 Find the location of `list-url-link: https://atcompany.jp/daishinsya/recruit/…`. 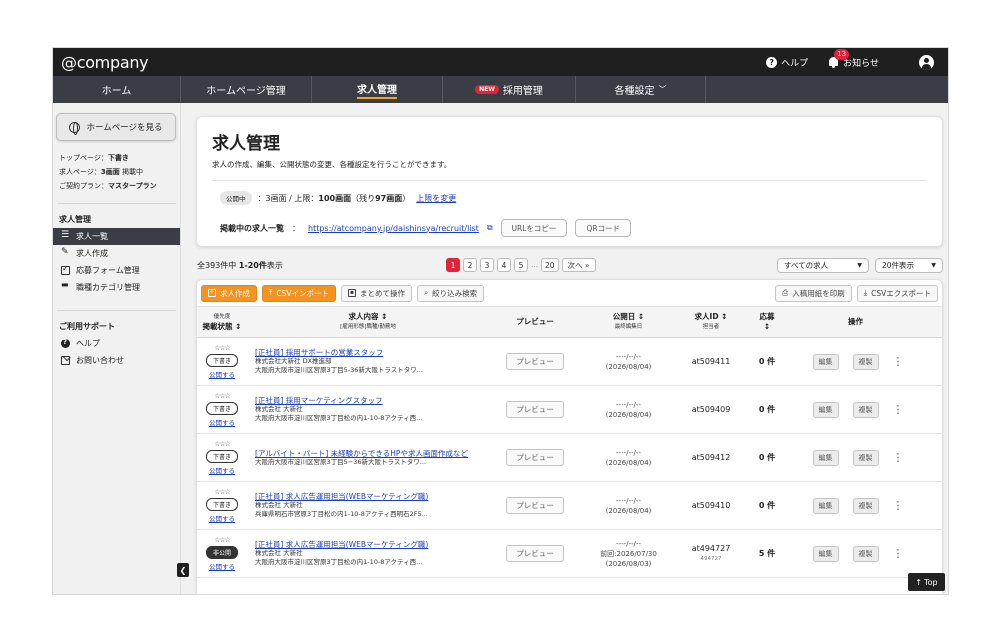

list-url-link: https://atcompany.jp/daishinsya/recruit/… is located at coordinates (393, 228).